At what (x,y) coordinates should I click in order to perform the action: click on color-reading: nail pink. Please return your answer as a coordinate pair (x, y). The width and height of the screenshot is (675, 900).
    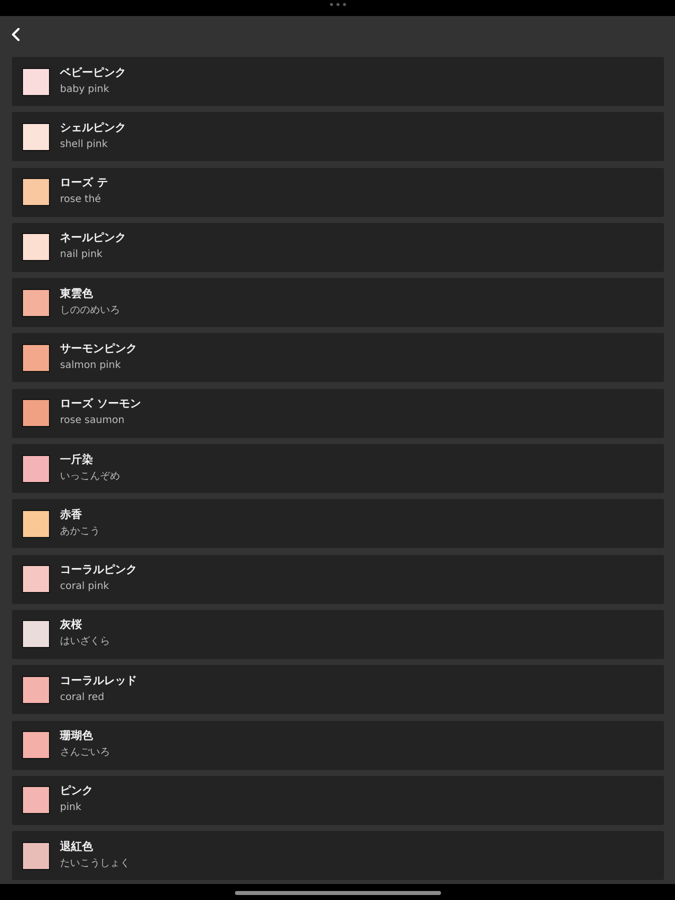
    Looking at the image, I should click on (82, 255).